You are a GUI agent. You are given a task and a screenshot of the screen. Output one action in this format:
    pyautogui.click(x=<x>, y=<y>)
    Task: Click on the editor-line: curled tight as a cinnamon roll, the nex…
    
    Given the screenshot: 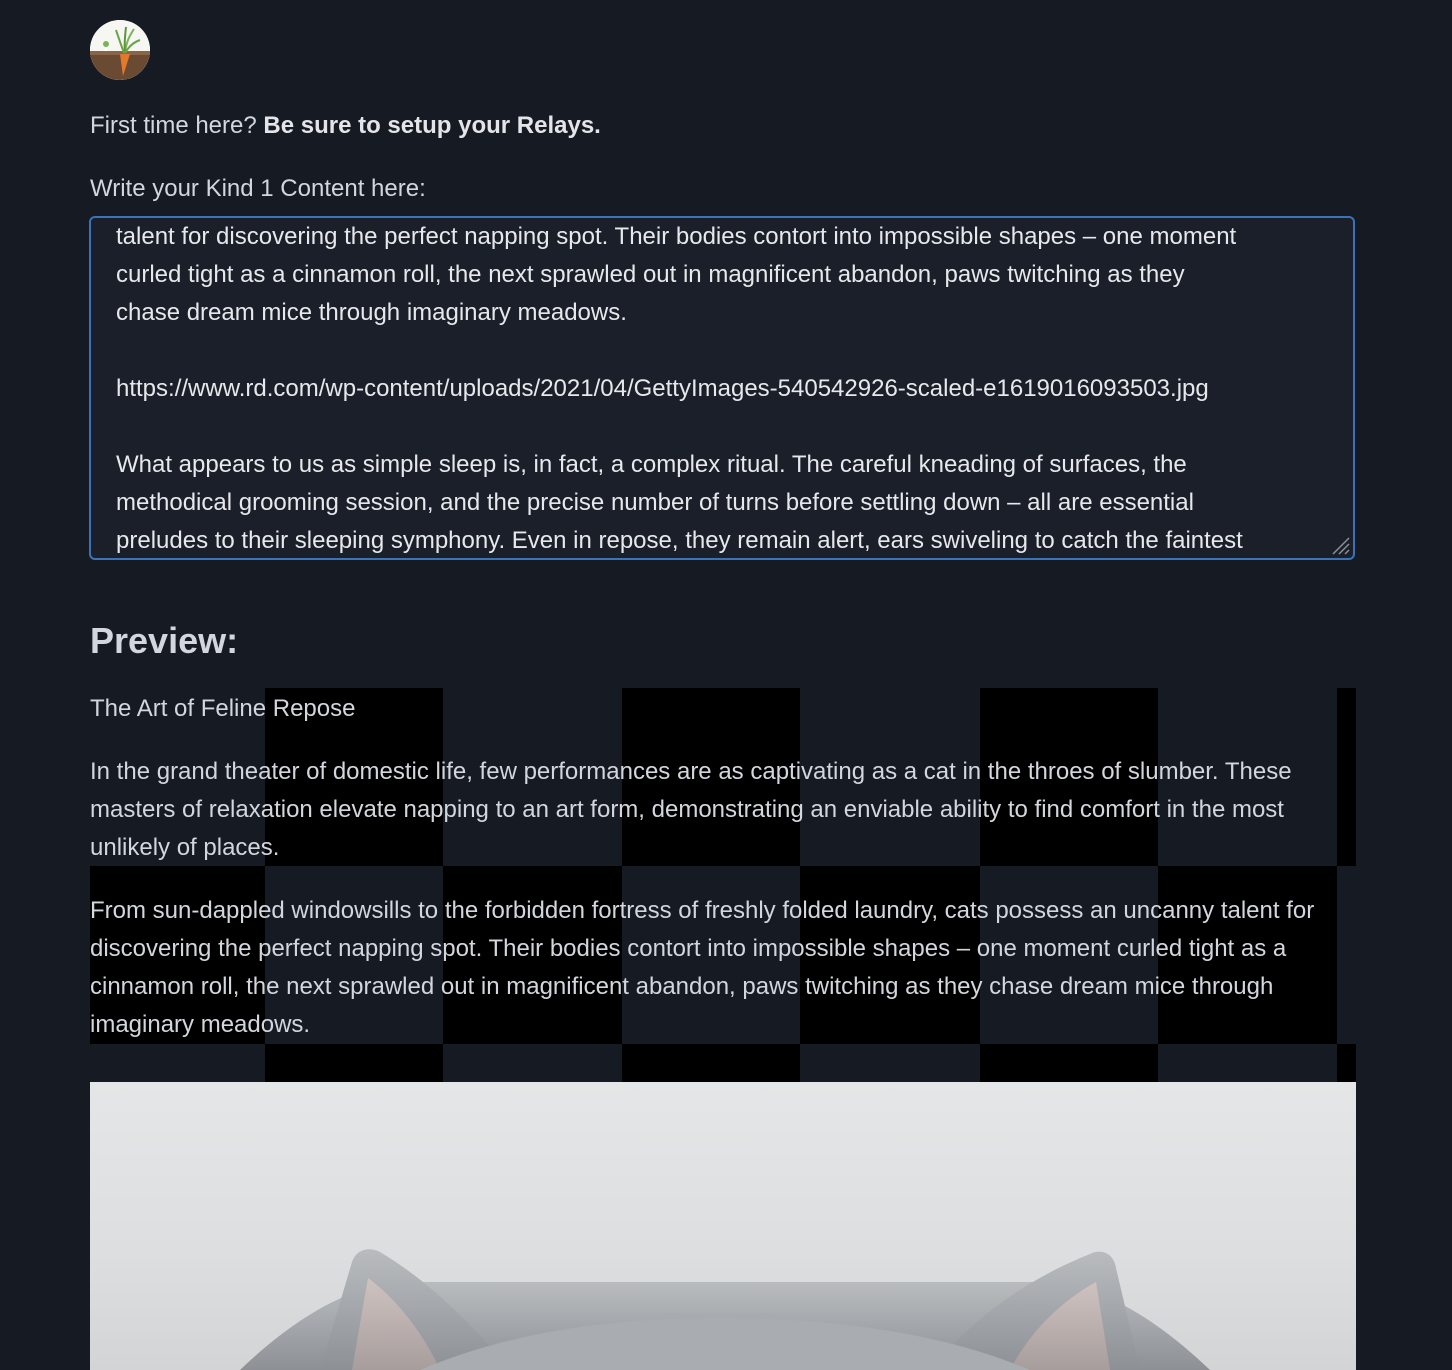 What is the action you would take?
    pyautogui.click(x=650, y=274)
    